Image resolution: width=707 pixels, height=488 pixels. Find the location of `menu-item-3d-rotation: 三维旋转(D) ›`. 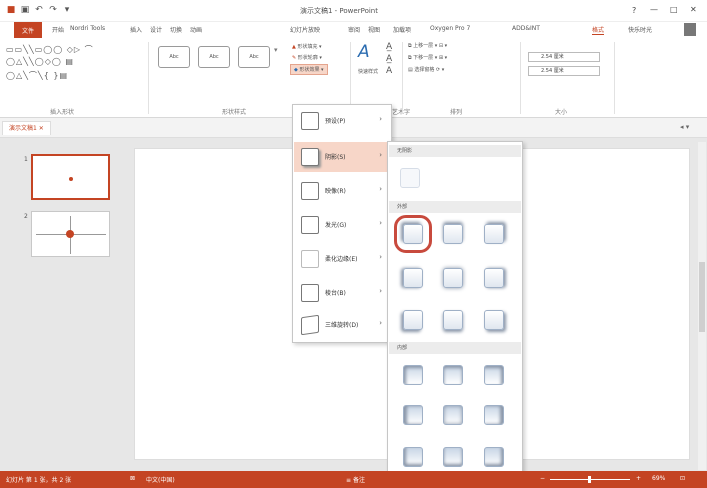

menu-item-3d-rotation: 三维旋转(D) › is located at coordinates (342, 325).